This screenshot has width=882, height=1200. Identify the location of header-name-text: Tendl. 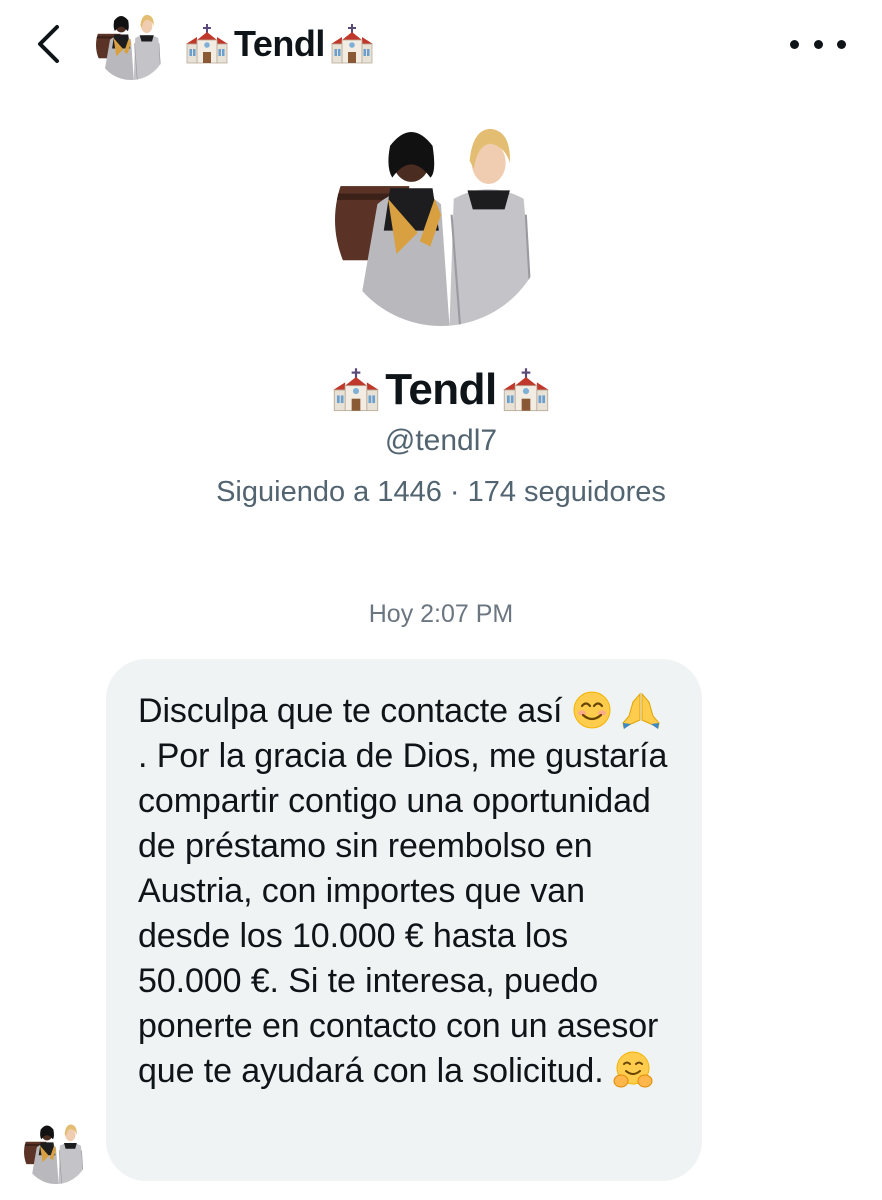
(279, 43).